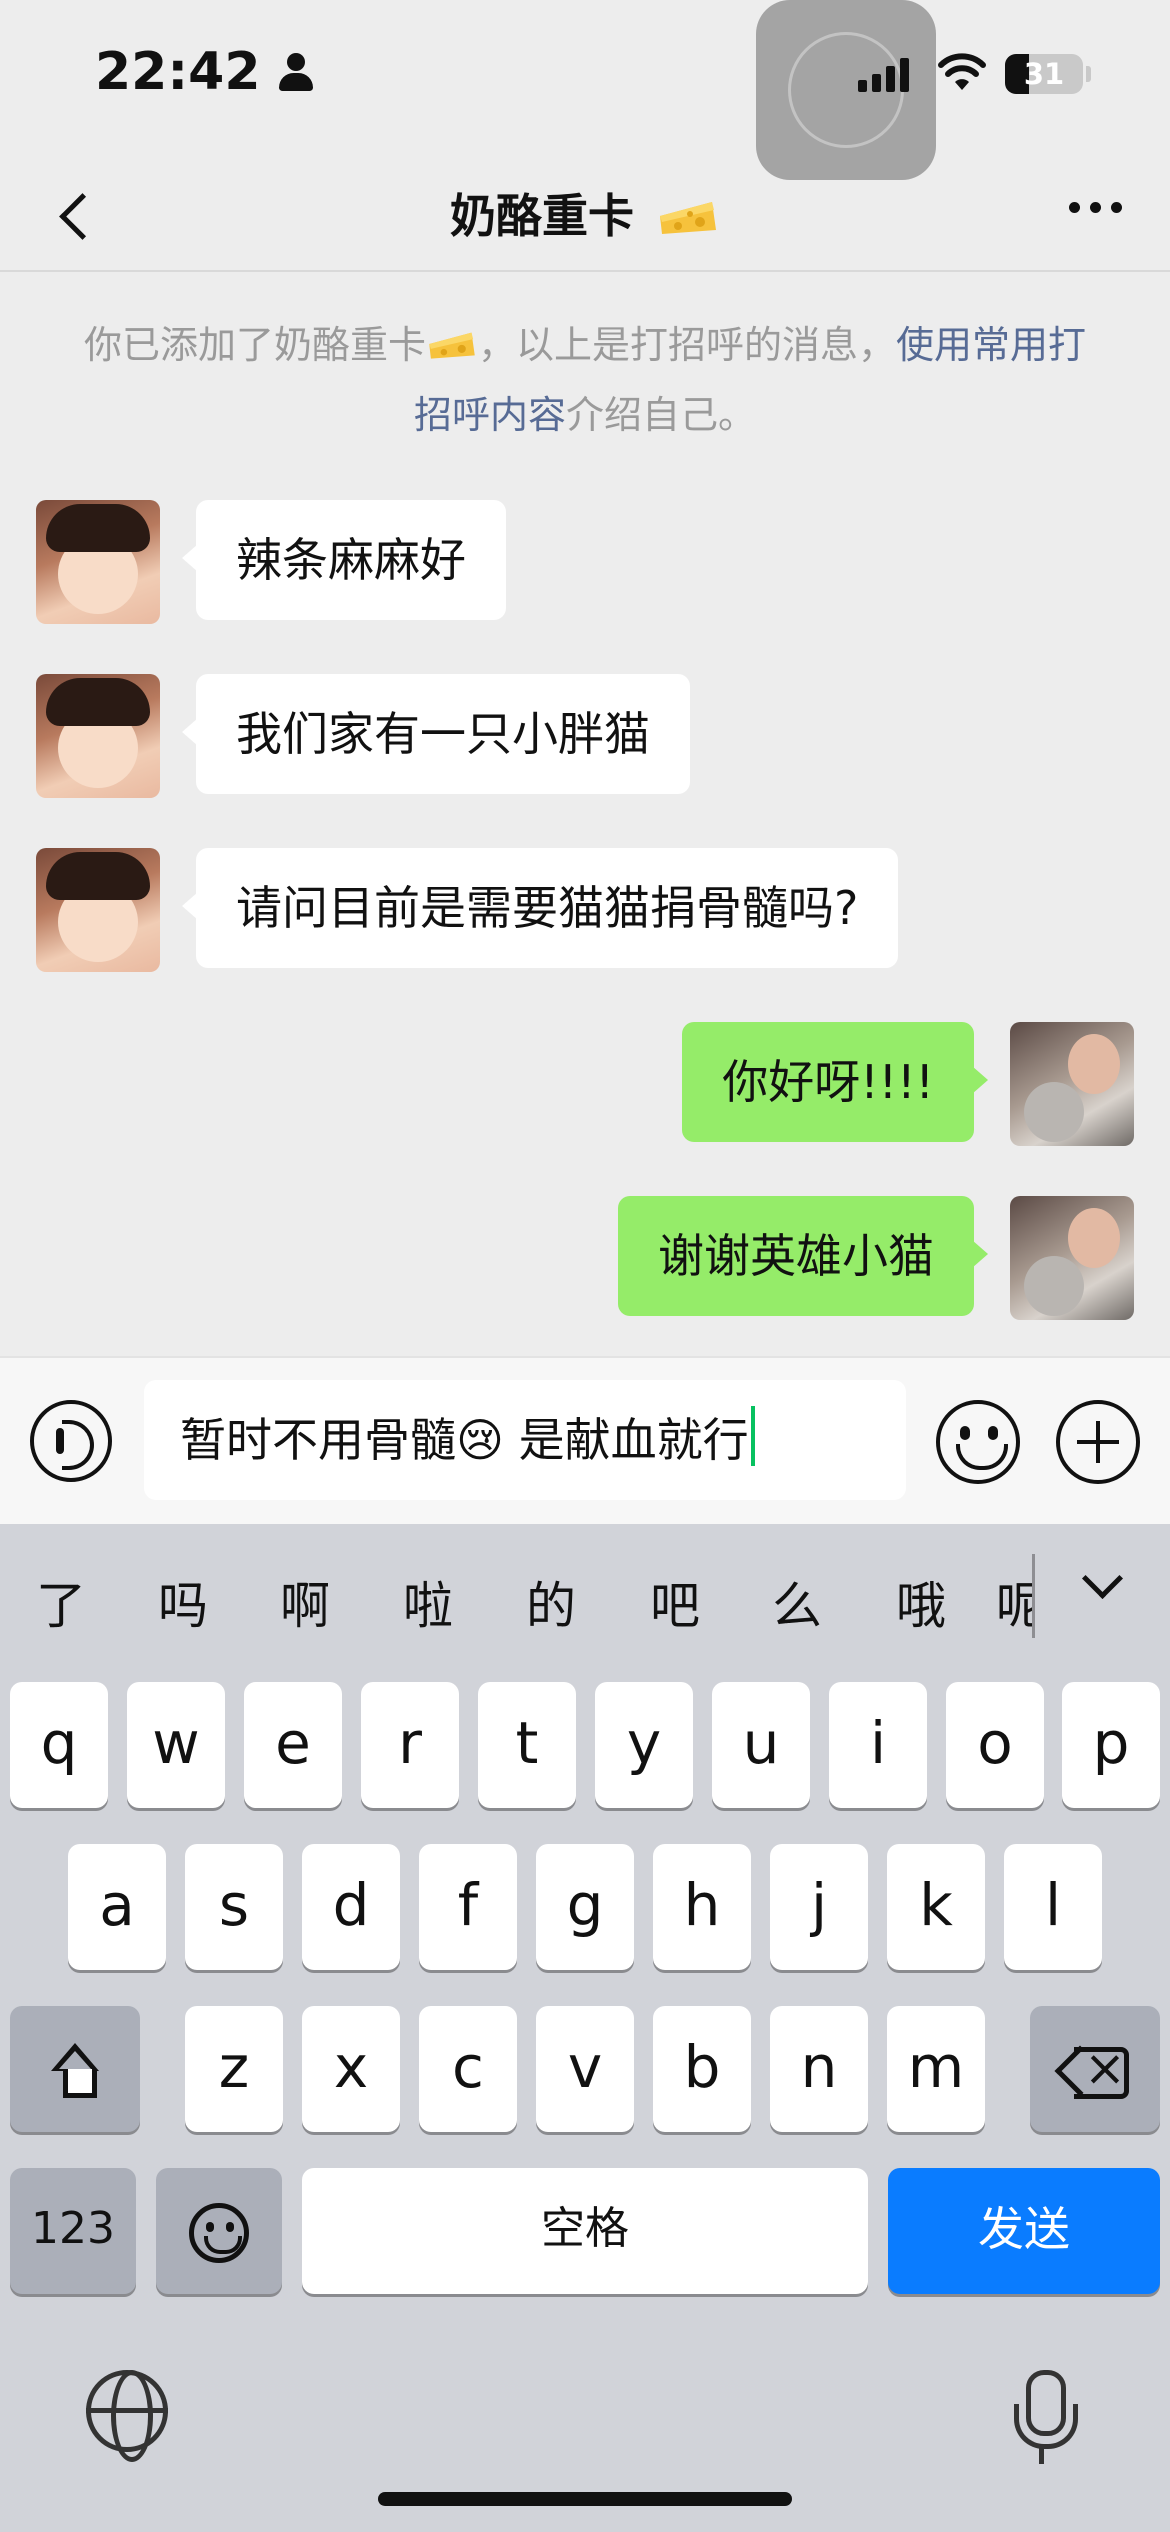  I want to click on battery-icon: 31, so click(1044, 74).